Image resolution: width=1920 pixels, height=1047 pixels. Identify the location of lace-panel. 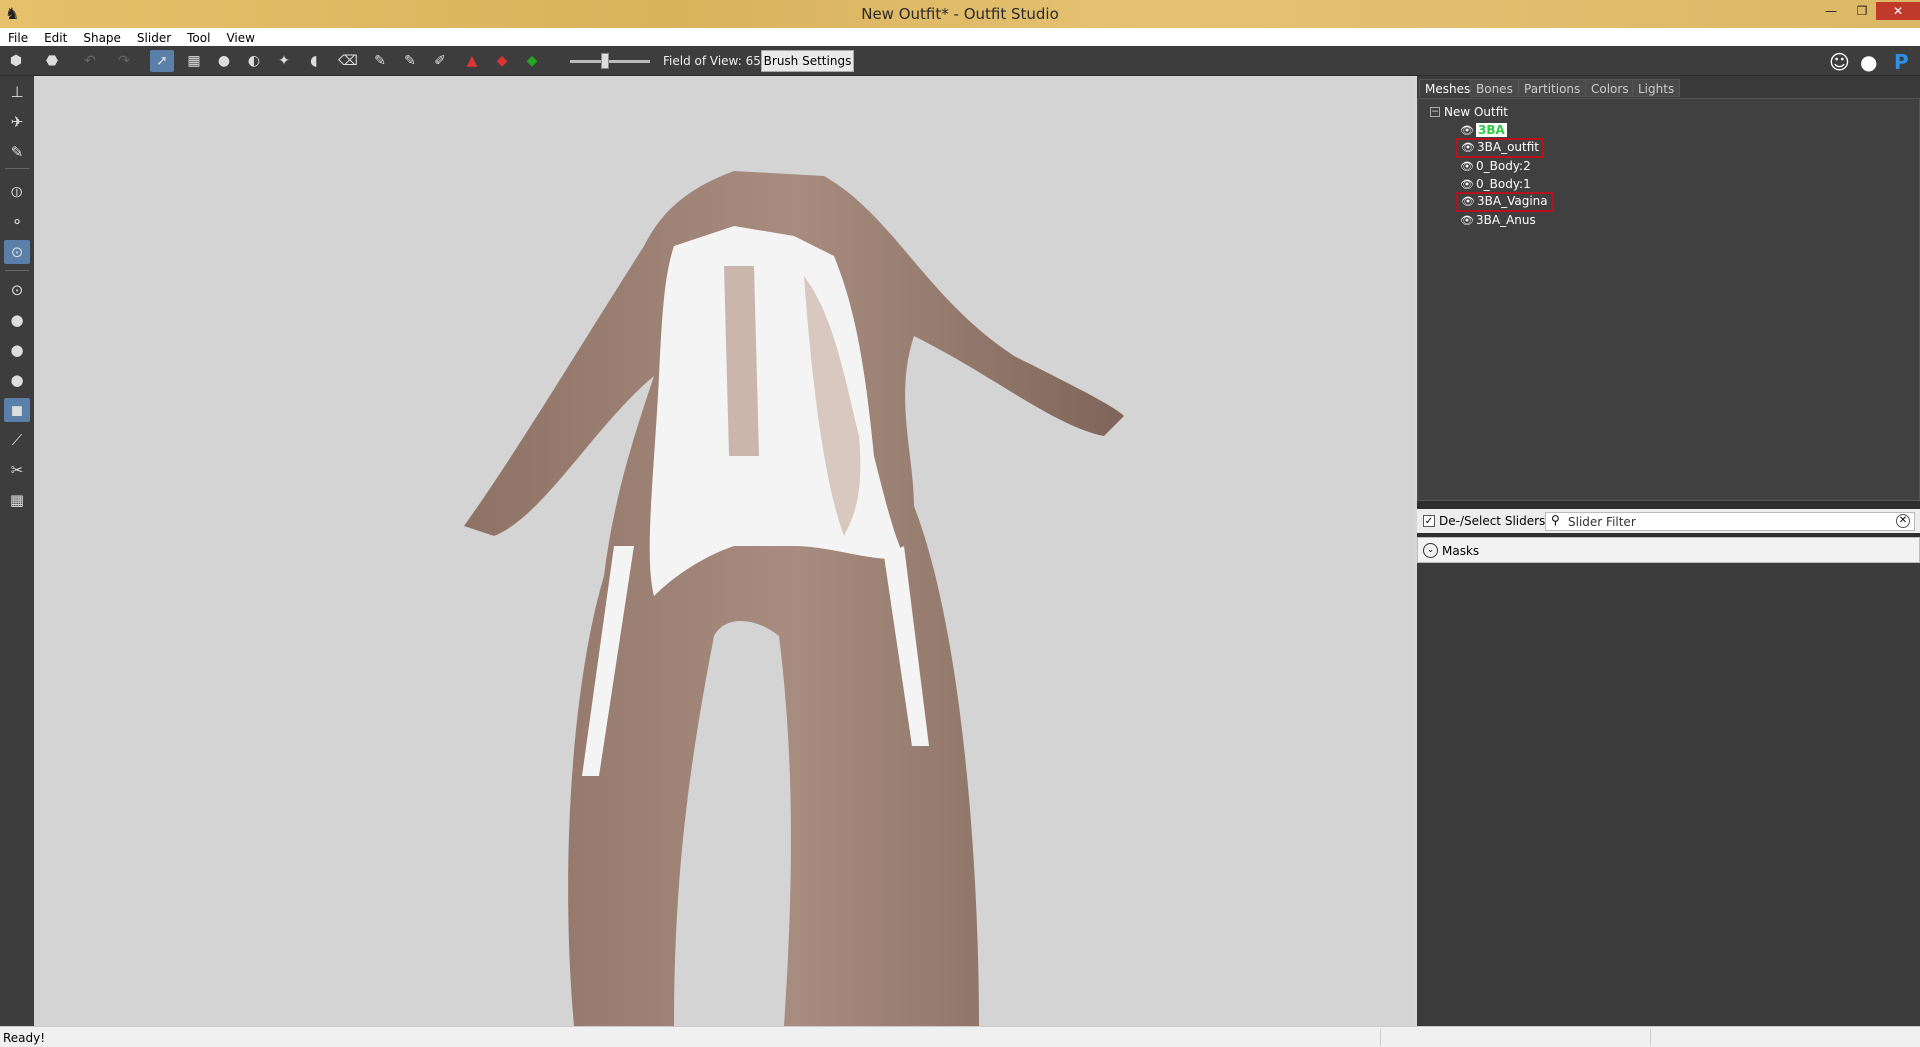
(741, 361).